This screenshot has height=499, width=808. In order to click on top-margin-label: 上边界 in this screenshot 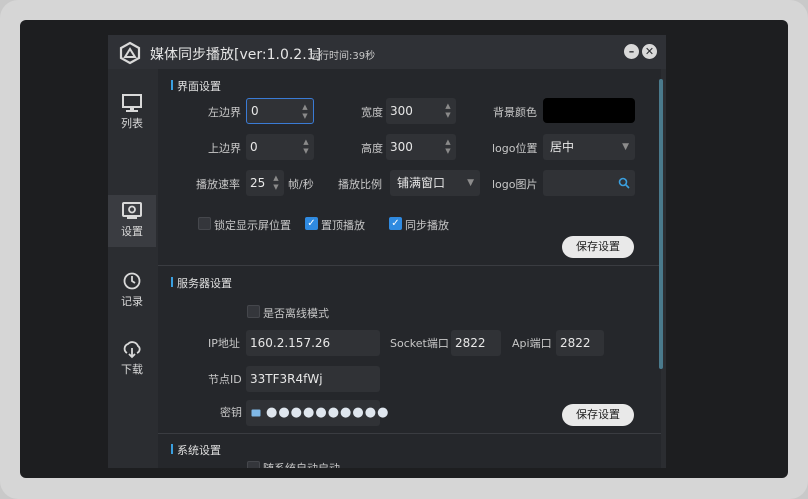, I will do `click(224, 148)`.